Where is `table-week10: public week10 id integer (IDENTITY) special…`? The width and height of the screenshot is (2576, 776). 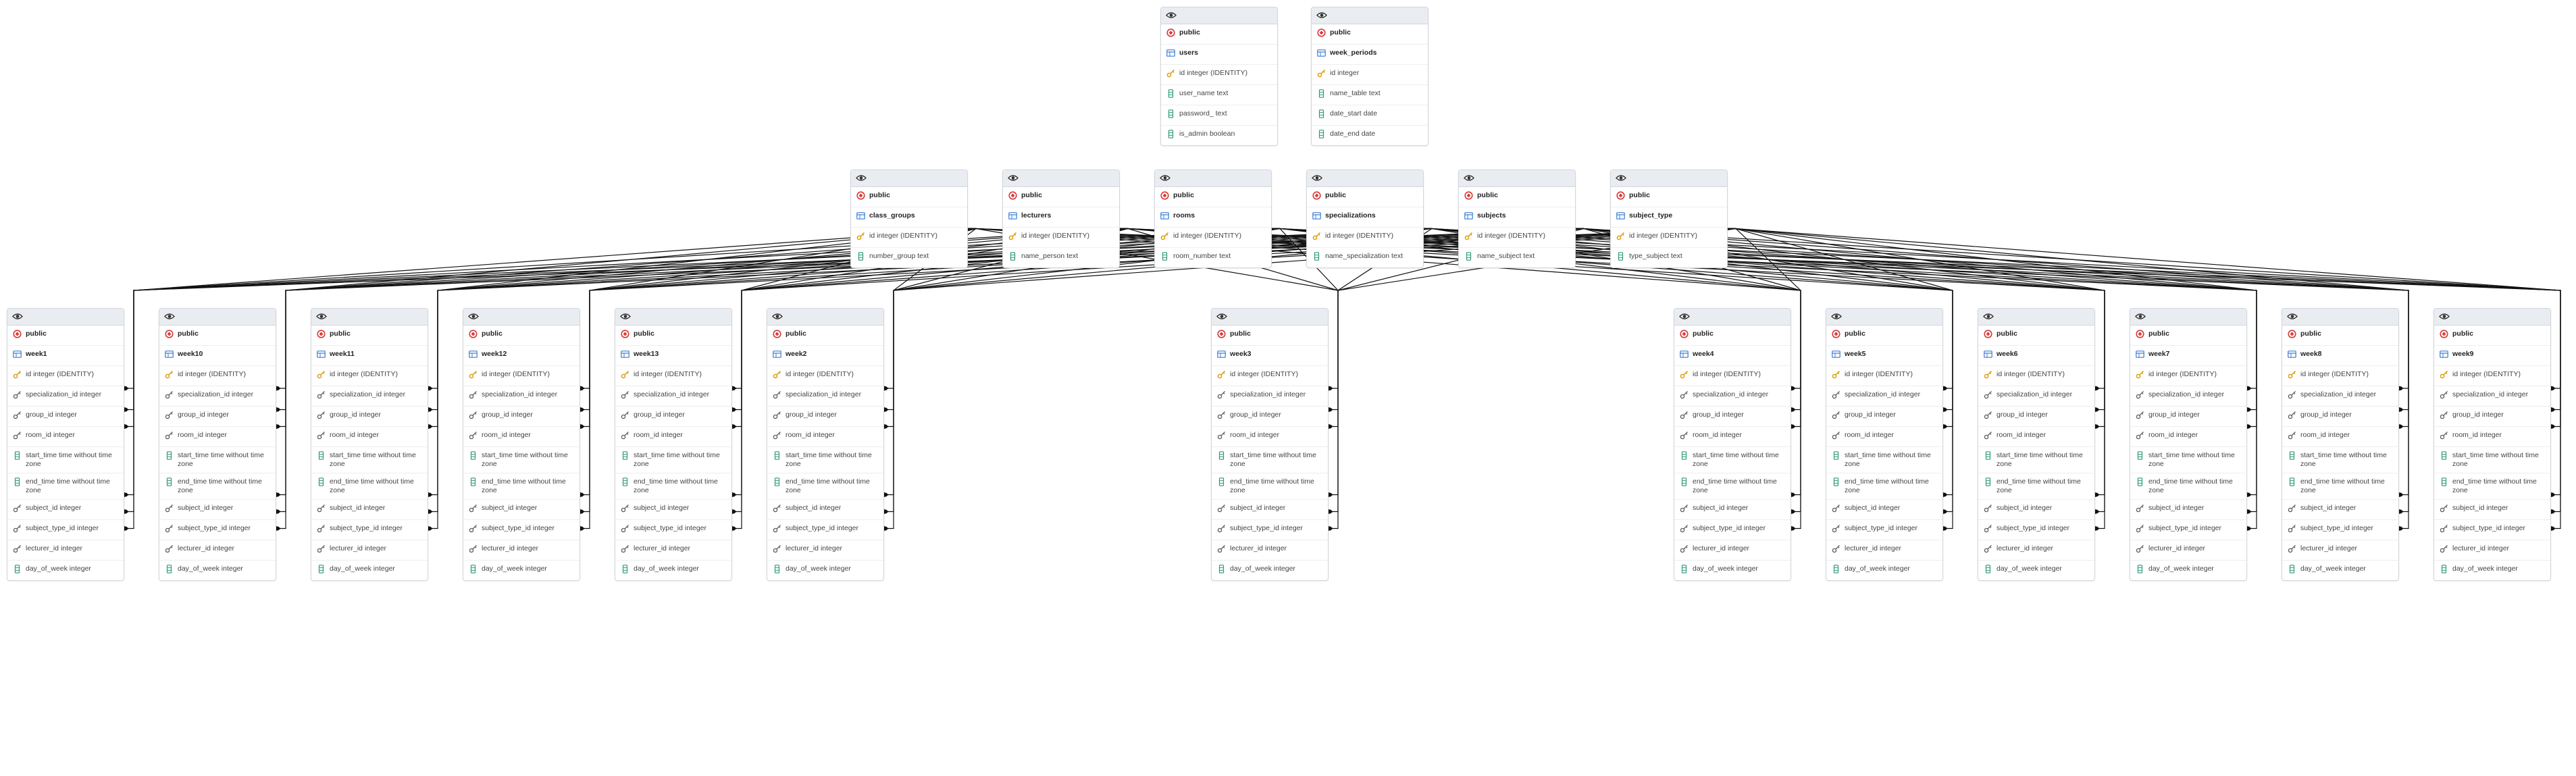
table-week10: public week10 id integer (IDENTITY) special… is located at coordinates (217, 444).